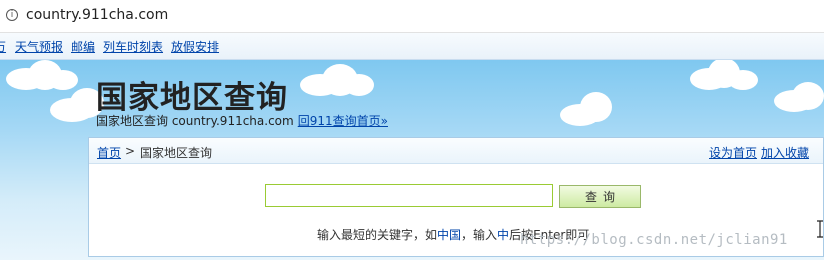 The width and height of the screenshot is (824, 260). What do you see at coordinates (456, 151) in the screenshot?
I see `breadcrumb: 首页 > 国家地区查询 设为首页 加入收藏` at bounding box center [456, 151].